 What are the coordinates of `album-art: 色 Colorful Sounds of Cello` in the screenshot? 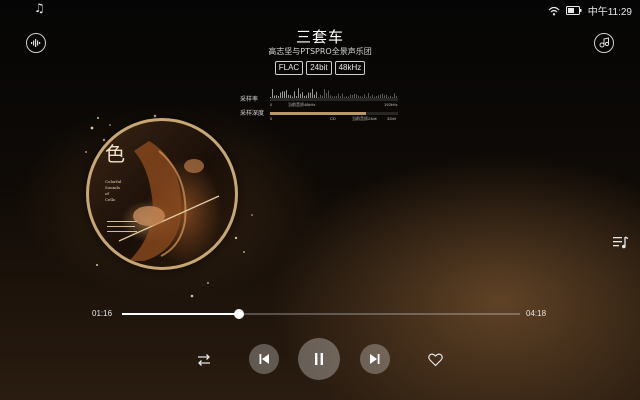 It's located at (162, 194).